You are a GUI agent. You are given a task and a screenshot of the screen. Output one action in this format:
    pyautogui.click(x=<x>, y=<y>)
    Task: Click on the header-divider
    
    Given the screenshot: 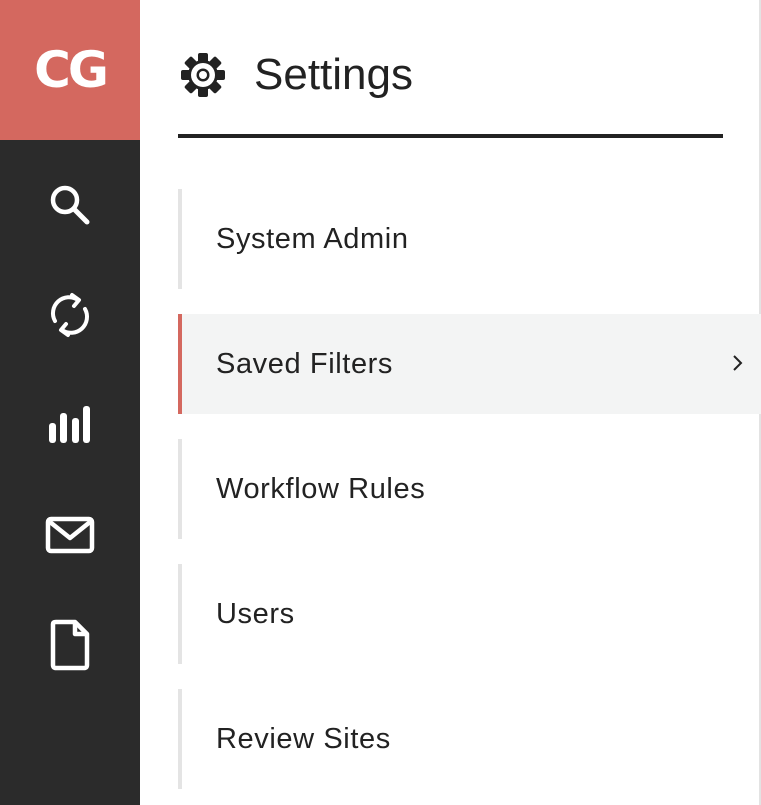 What is the action you would take?
    pyautogui.click(x=450, y=136)
    